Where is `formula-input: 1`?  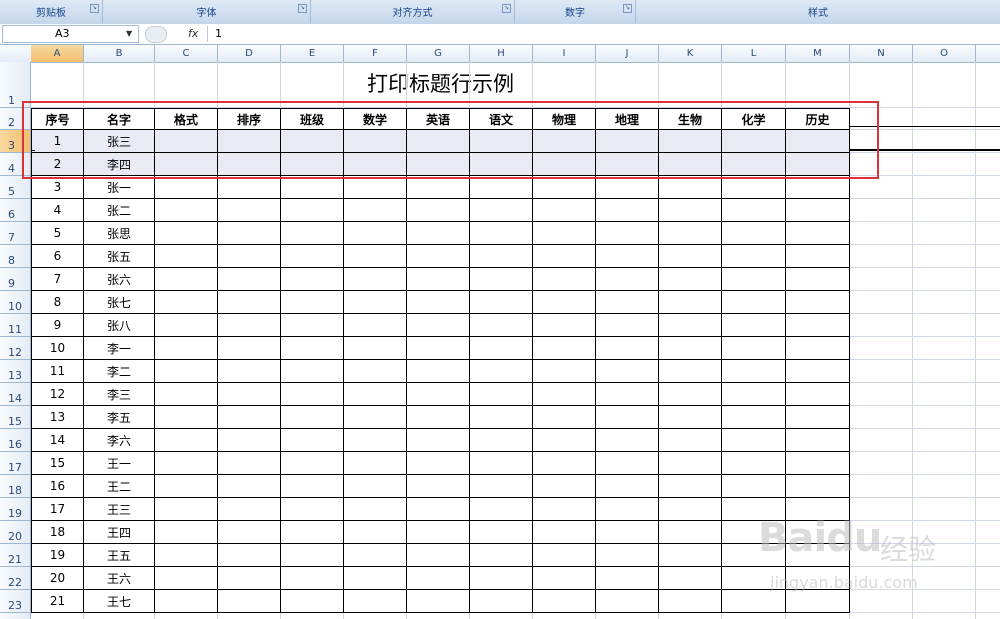
formula-input: 1 is located at coordinates (605, 33).